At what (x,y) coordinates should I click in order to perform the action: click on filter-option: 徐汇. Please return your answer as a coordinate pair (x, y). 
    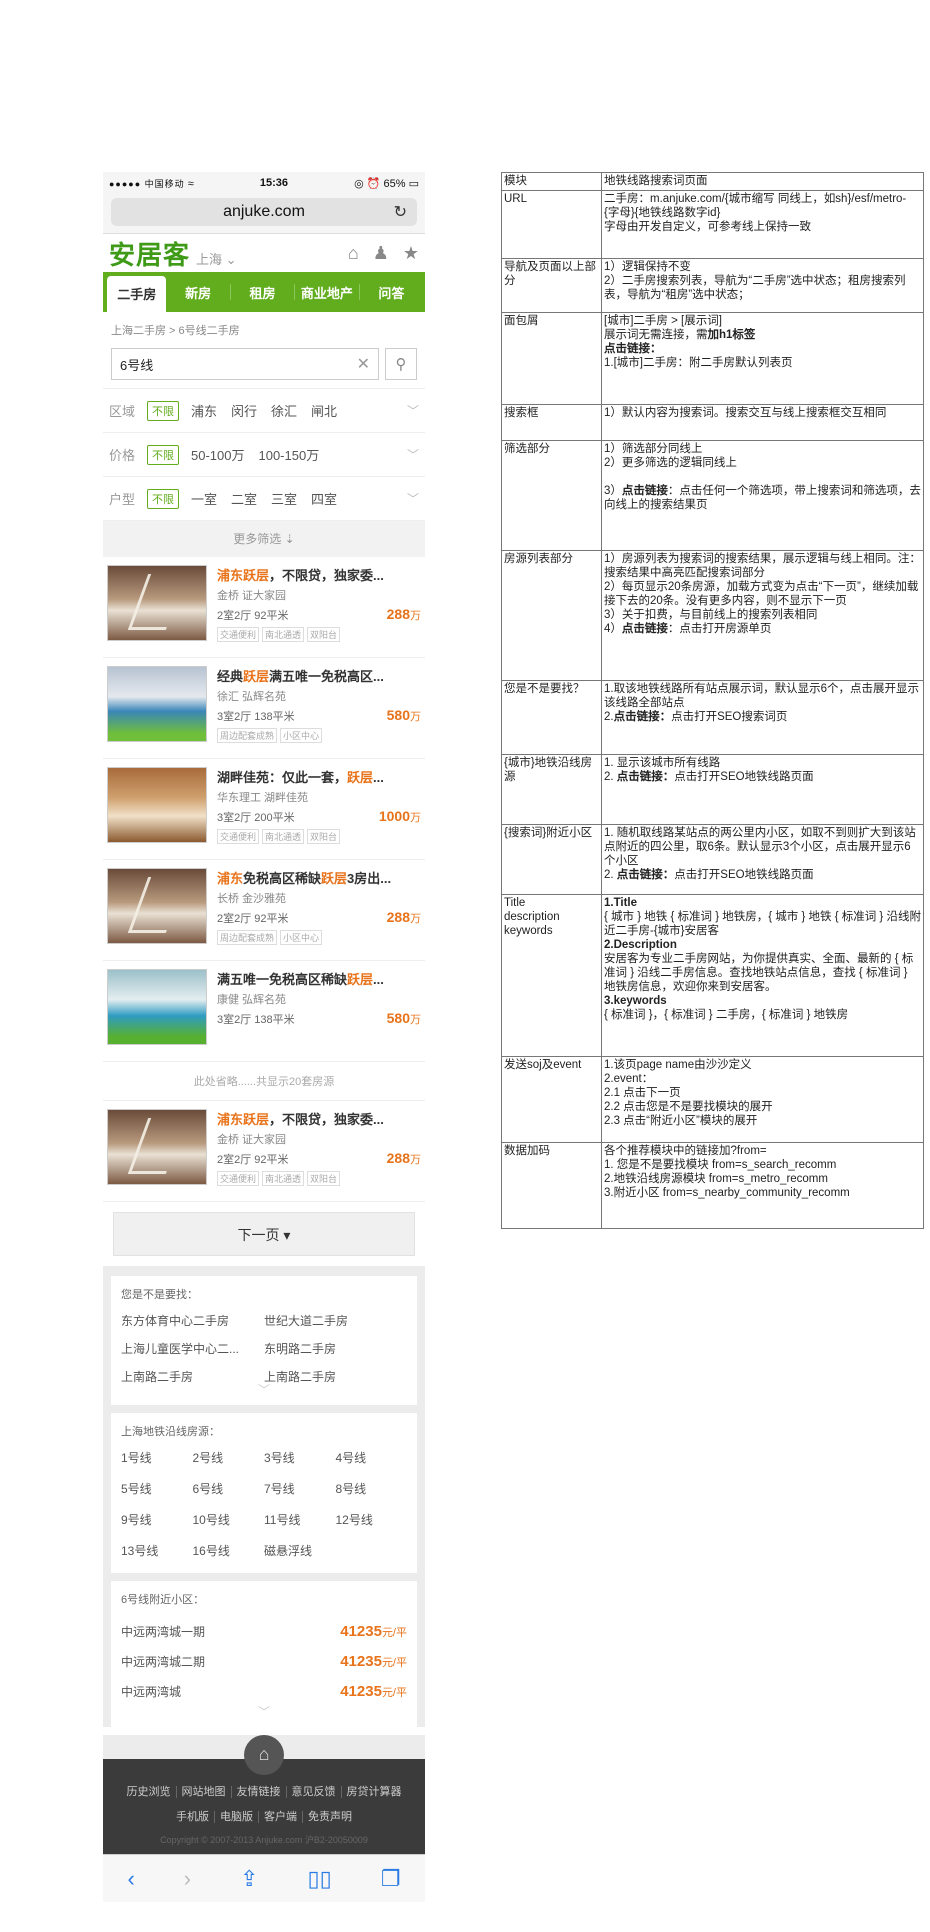
    Looking at the image, I should click on (284, 410).